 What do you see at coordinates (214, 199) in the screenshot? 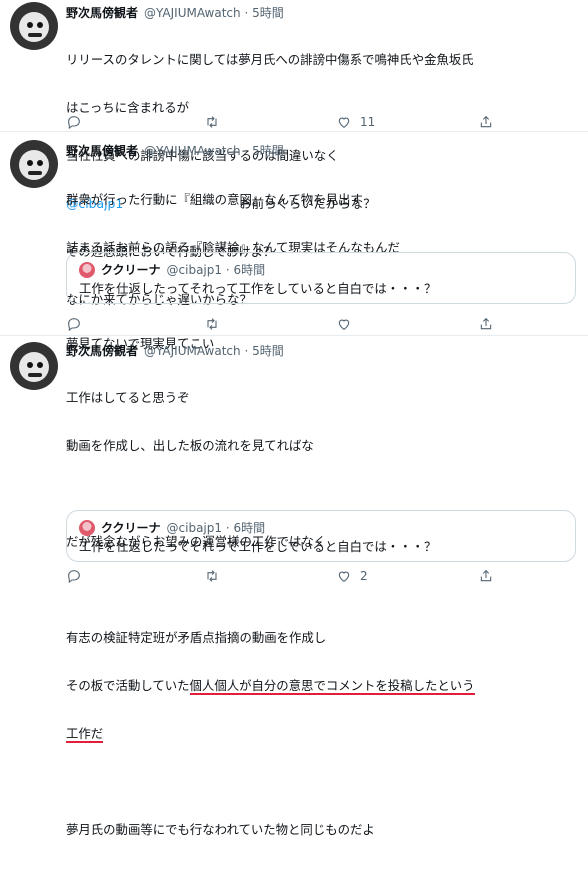
I see `text-line: 群衆が行った行動に『組織の意図』なんて物を見出す` at bounding box center [214, 199].